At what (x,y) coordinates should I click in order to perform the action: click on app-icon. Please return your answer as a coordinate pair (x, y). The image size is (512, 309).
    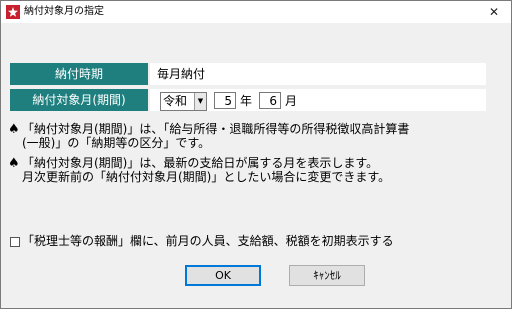
    Looking at the image, I should click on (13, 12).